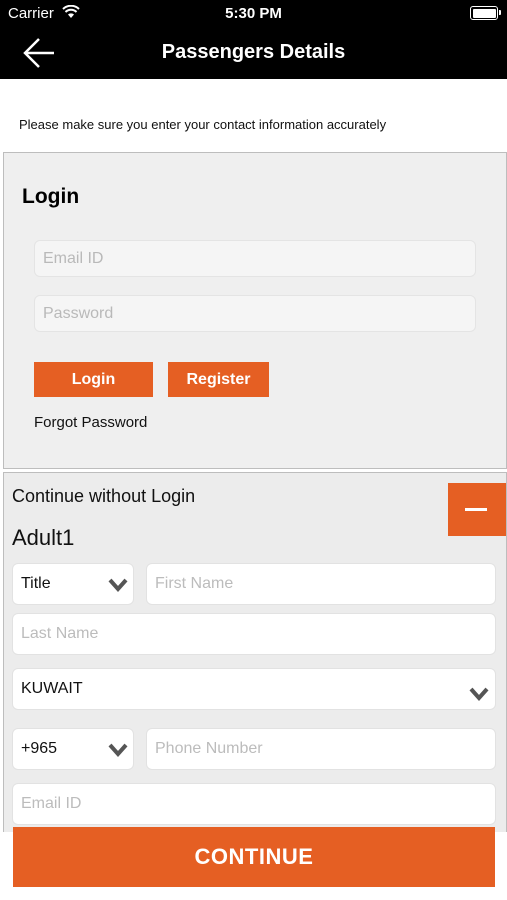 The width and height of the screenshot is (507, 900). What do you see at coordinates (90, 422) in the screenshot?
I see `forgot-password-link: Forgot Password` at bounding box center [90, 422].